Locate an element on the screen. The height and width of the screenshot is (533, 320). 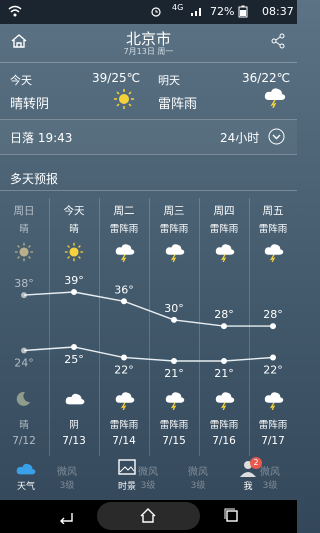
low-temp-label: 25° is located at coordinates (74, 359).